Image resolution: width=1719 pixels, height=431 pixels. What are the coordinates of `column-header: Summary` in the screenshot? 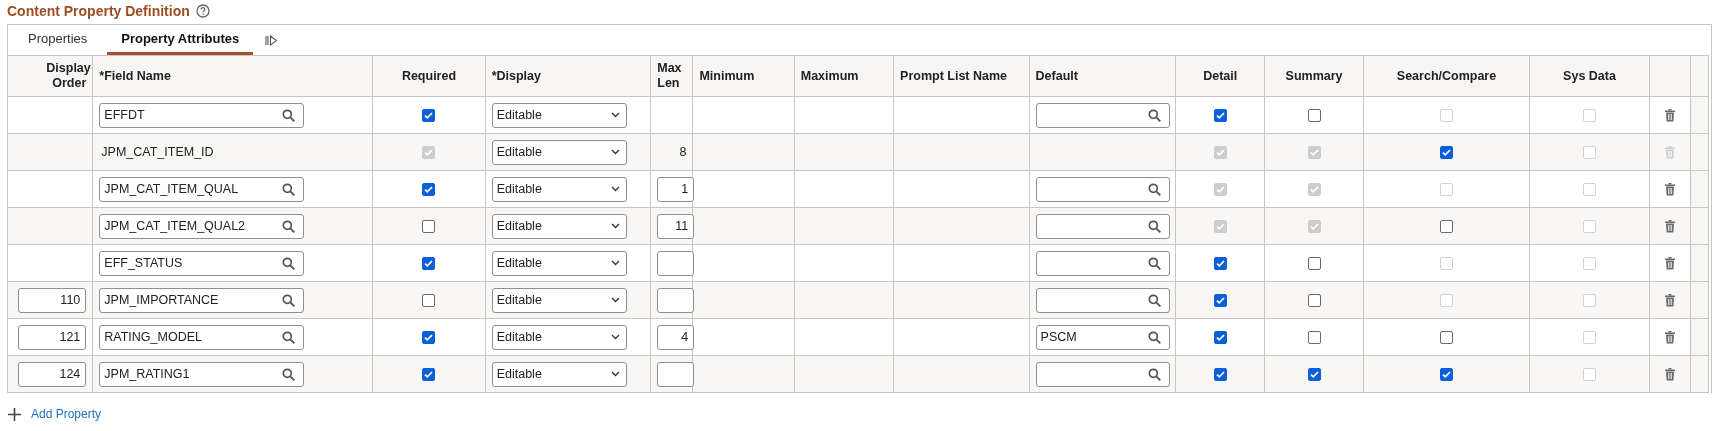 It's located at (1314, 76).